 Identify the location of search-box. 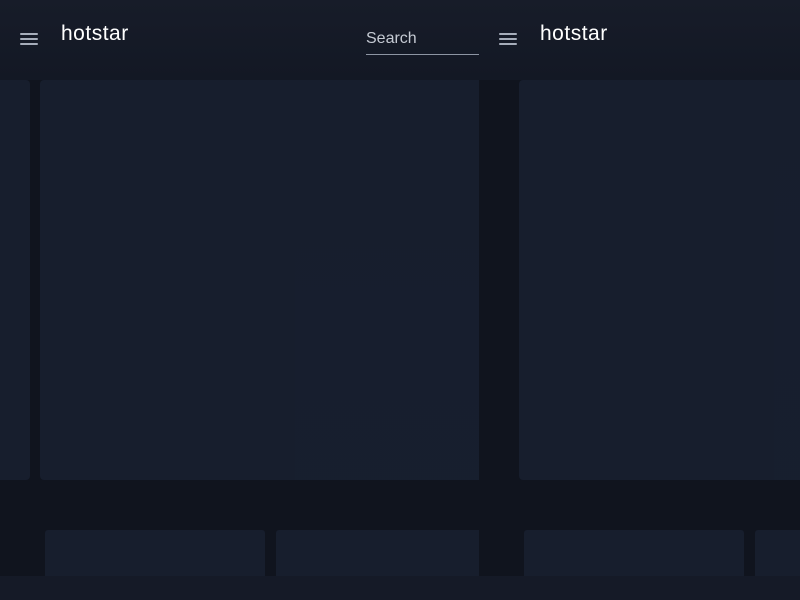
(422, 41).